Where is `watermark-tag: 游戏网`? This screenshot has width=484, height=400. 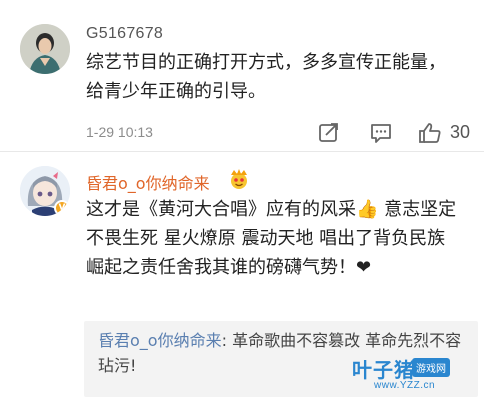
watermark-tag: 游戏网 is located at coordinates (431, 367).